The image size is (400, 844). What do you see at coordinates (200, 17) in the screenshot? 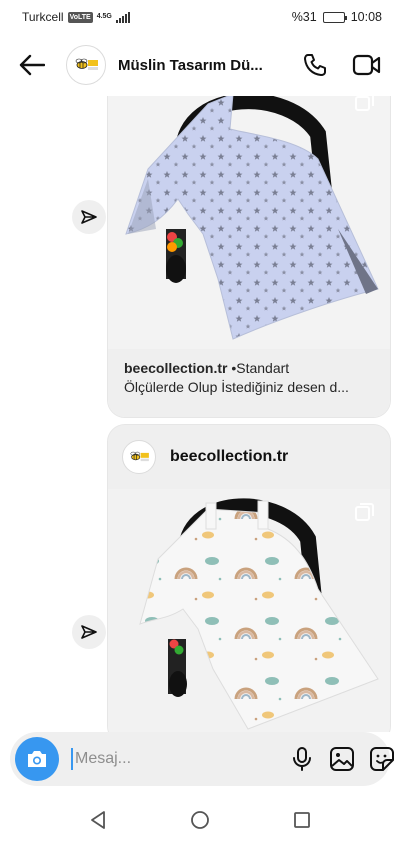
I see `status-bar: Turkcell VoLTE 4.5G %31 10:08` at bounding box center [200, 17].